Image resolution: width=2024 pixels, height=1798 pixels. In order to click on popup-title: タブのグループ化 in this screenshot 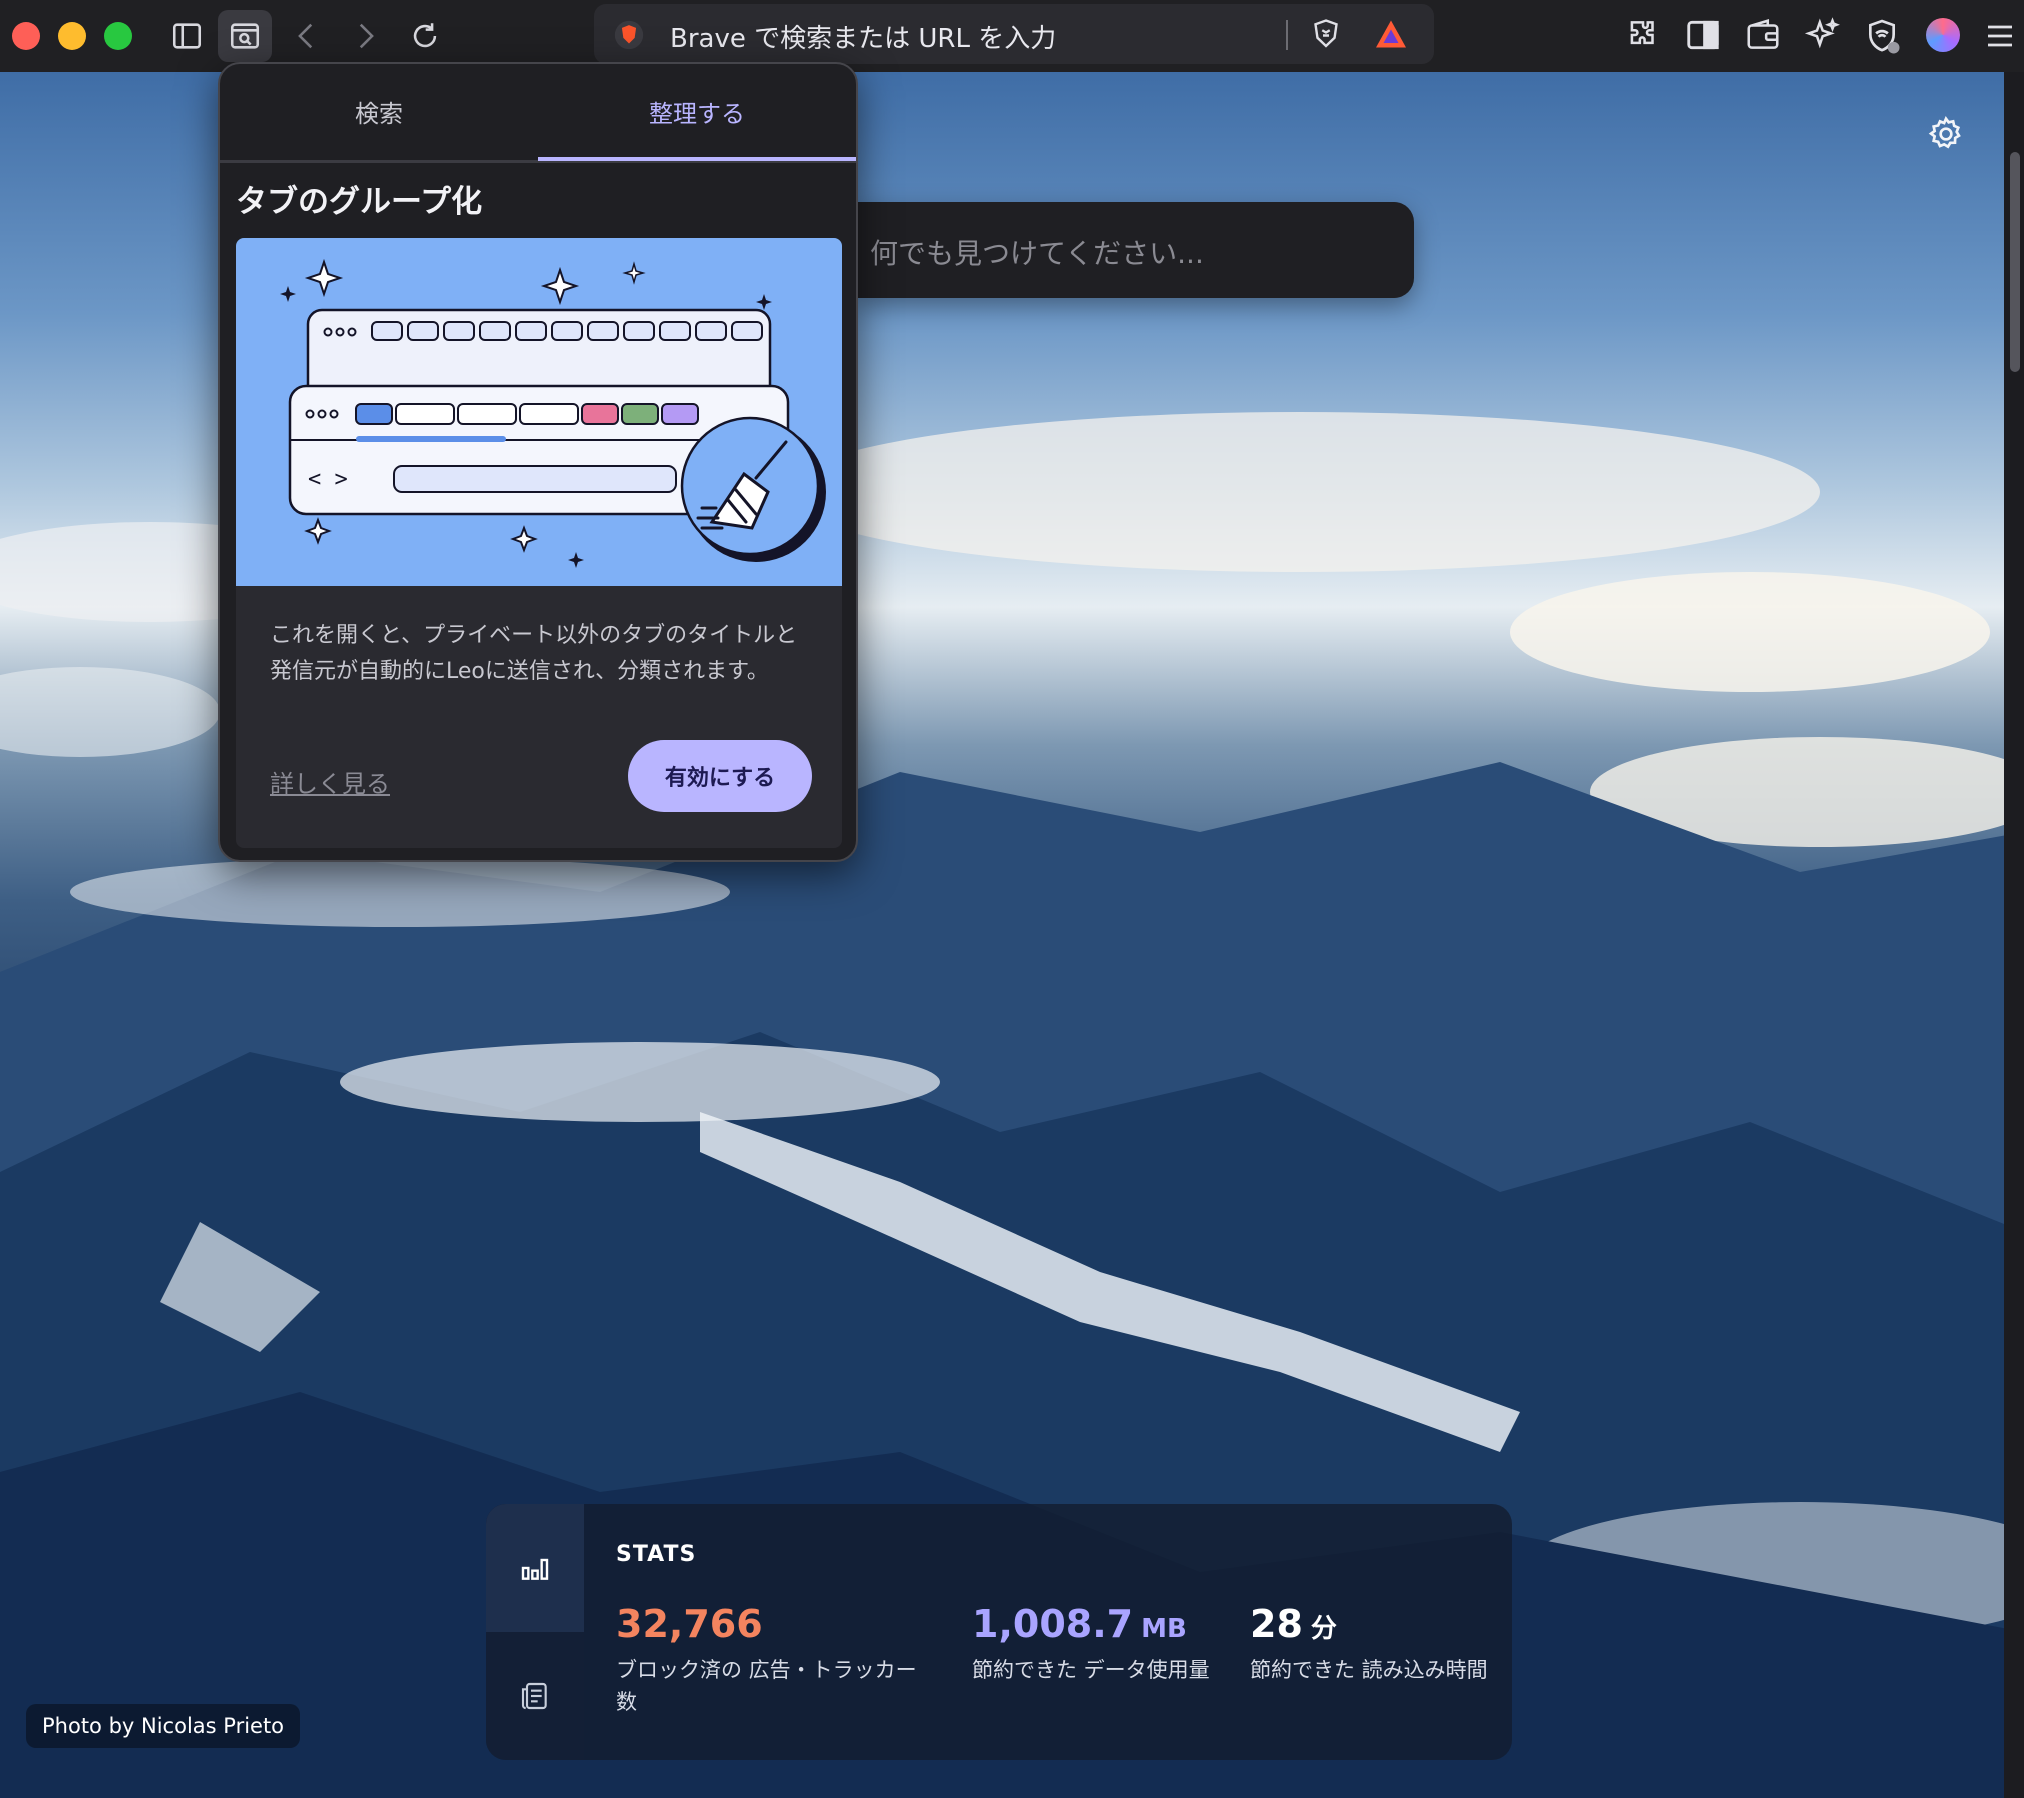, I will do `click(359, 202)`.